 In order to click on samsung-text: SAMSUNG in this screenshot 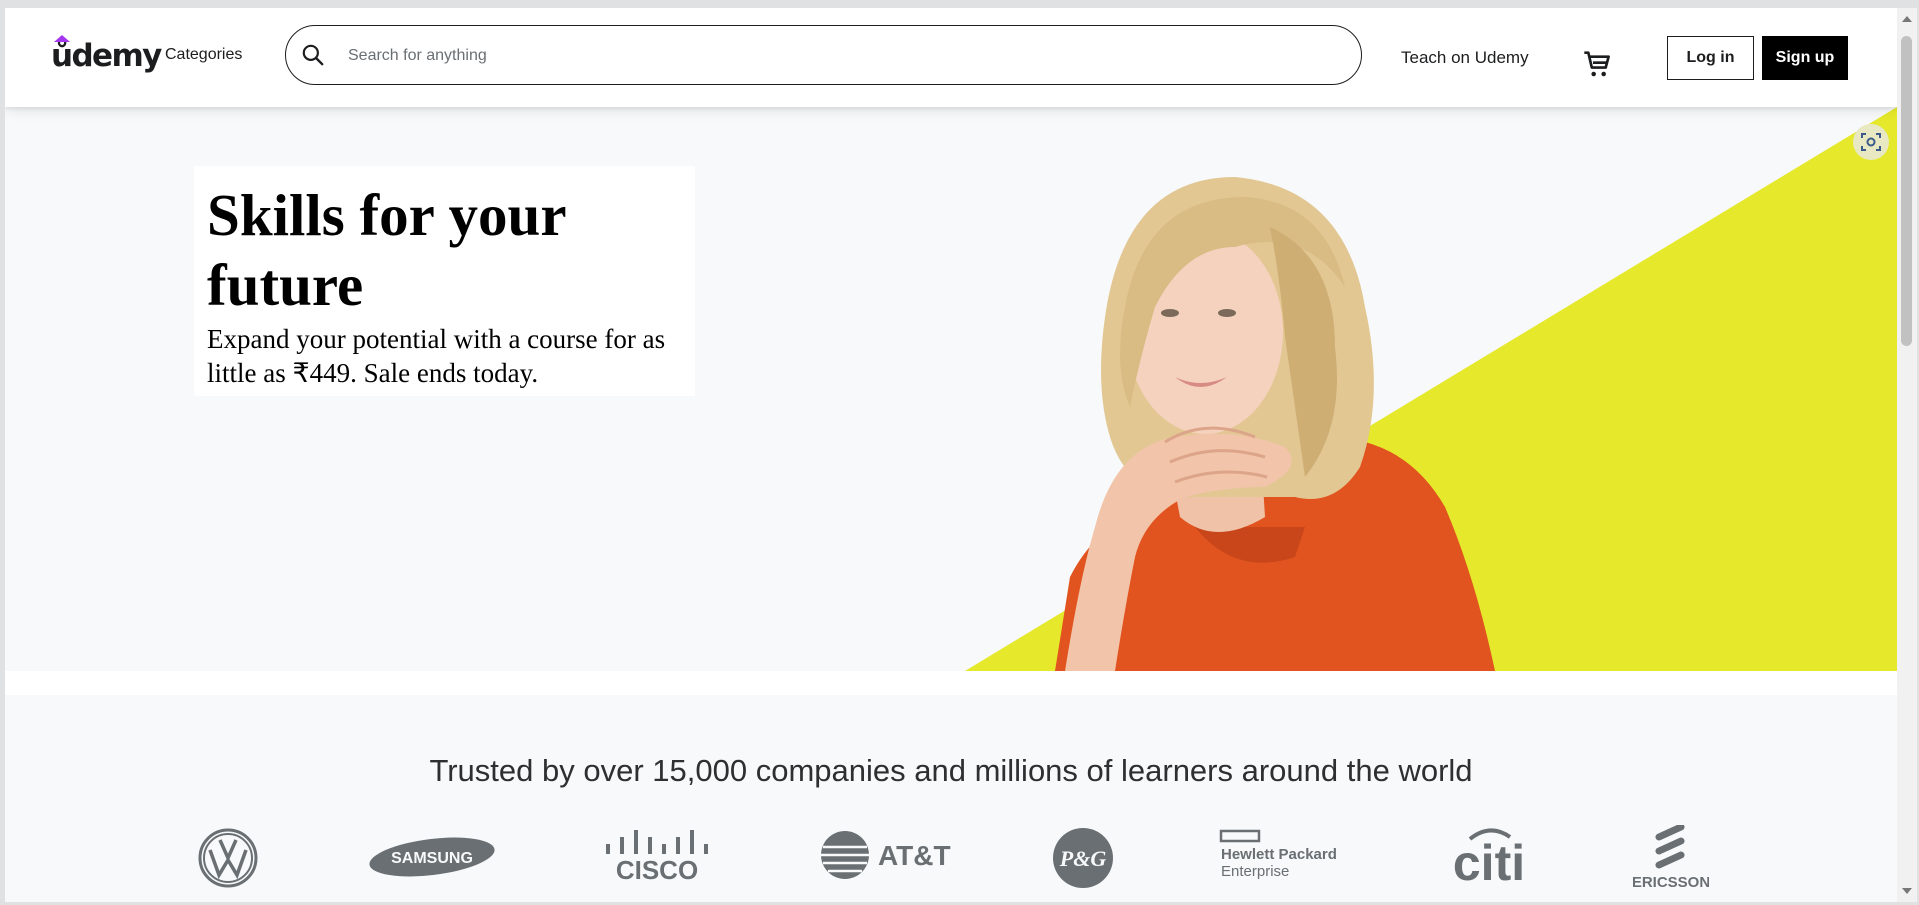, I will do `click(432, 858)`.